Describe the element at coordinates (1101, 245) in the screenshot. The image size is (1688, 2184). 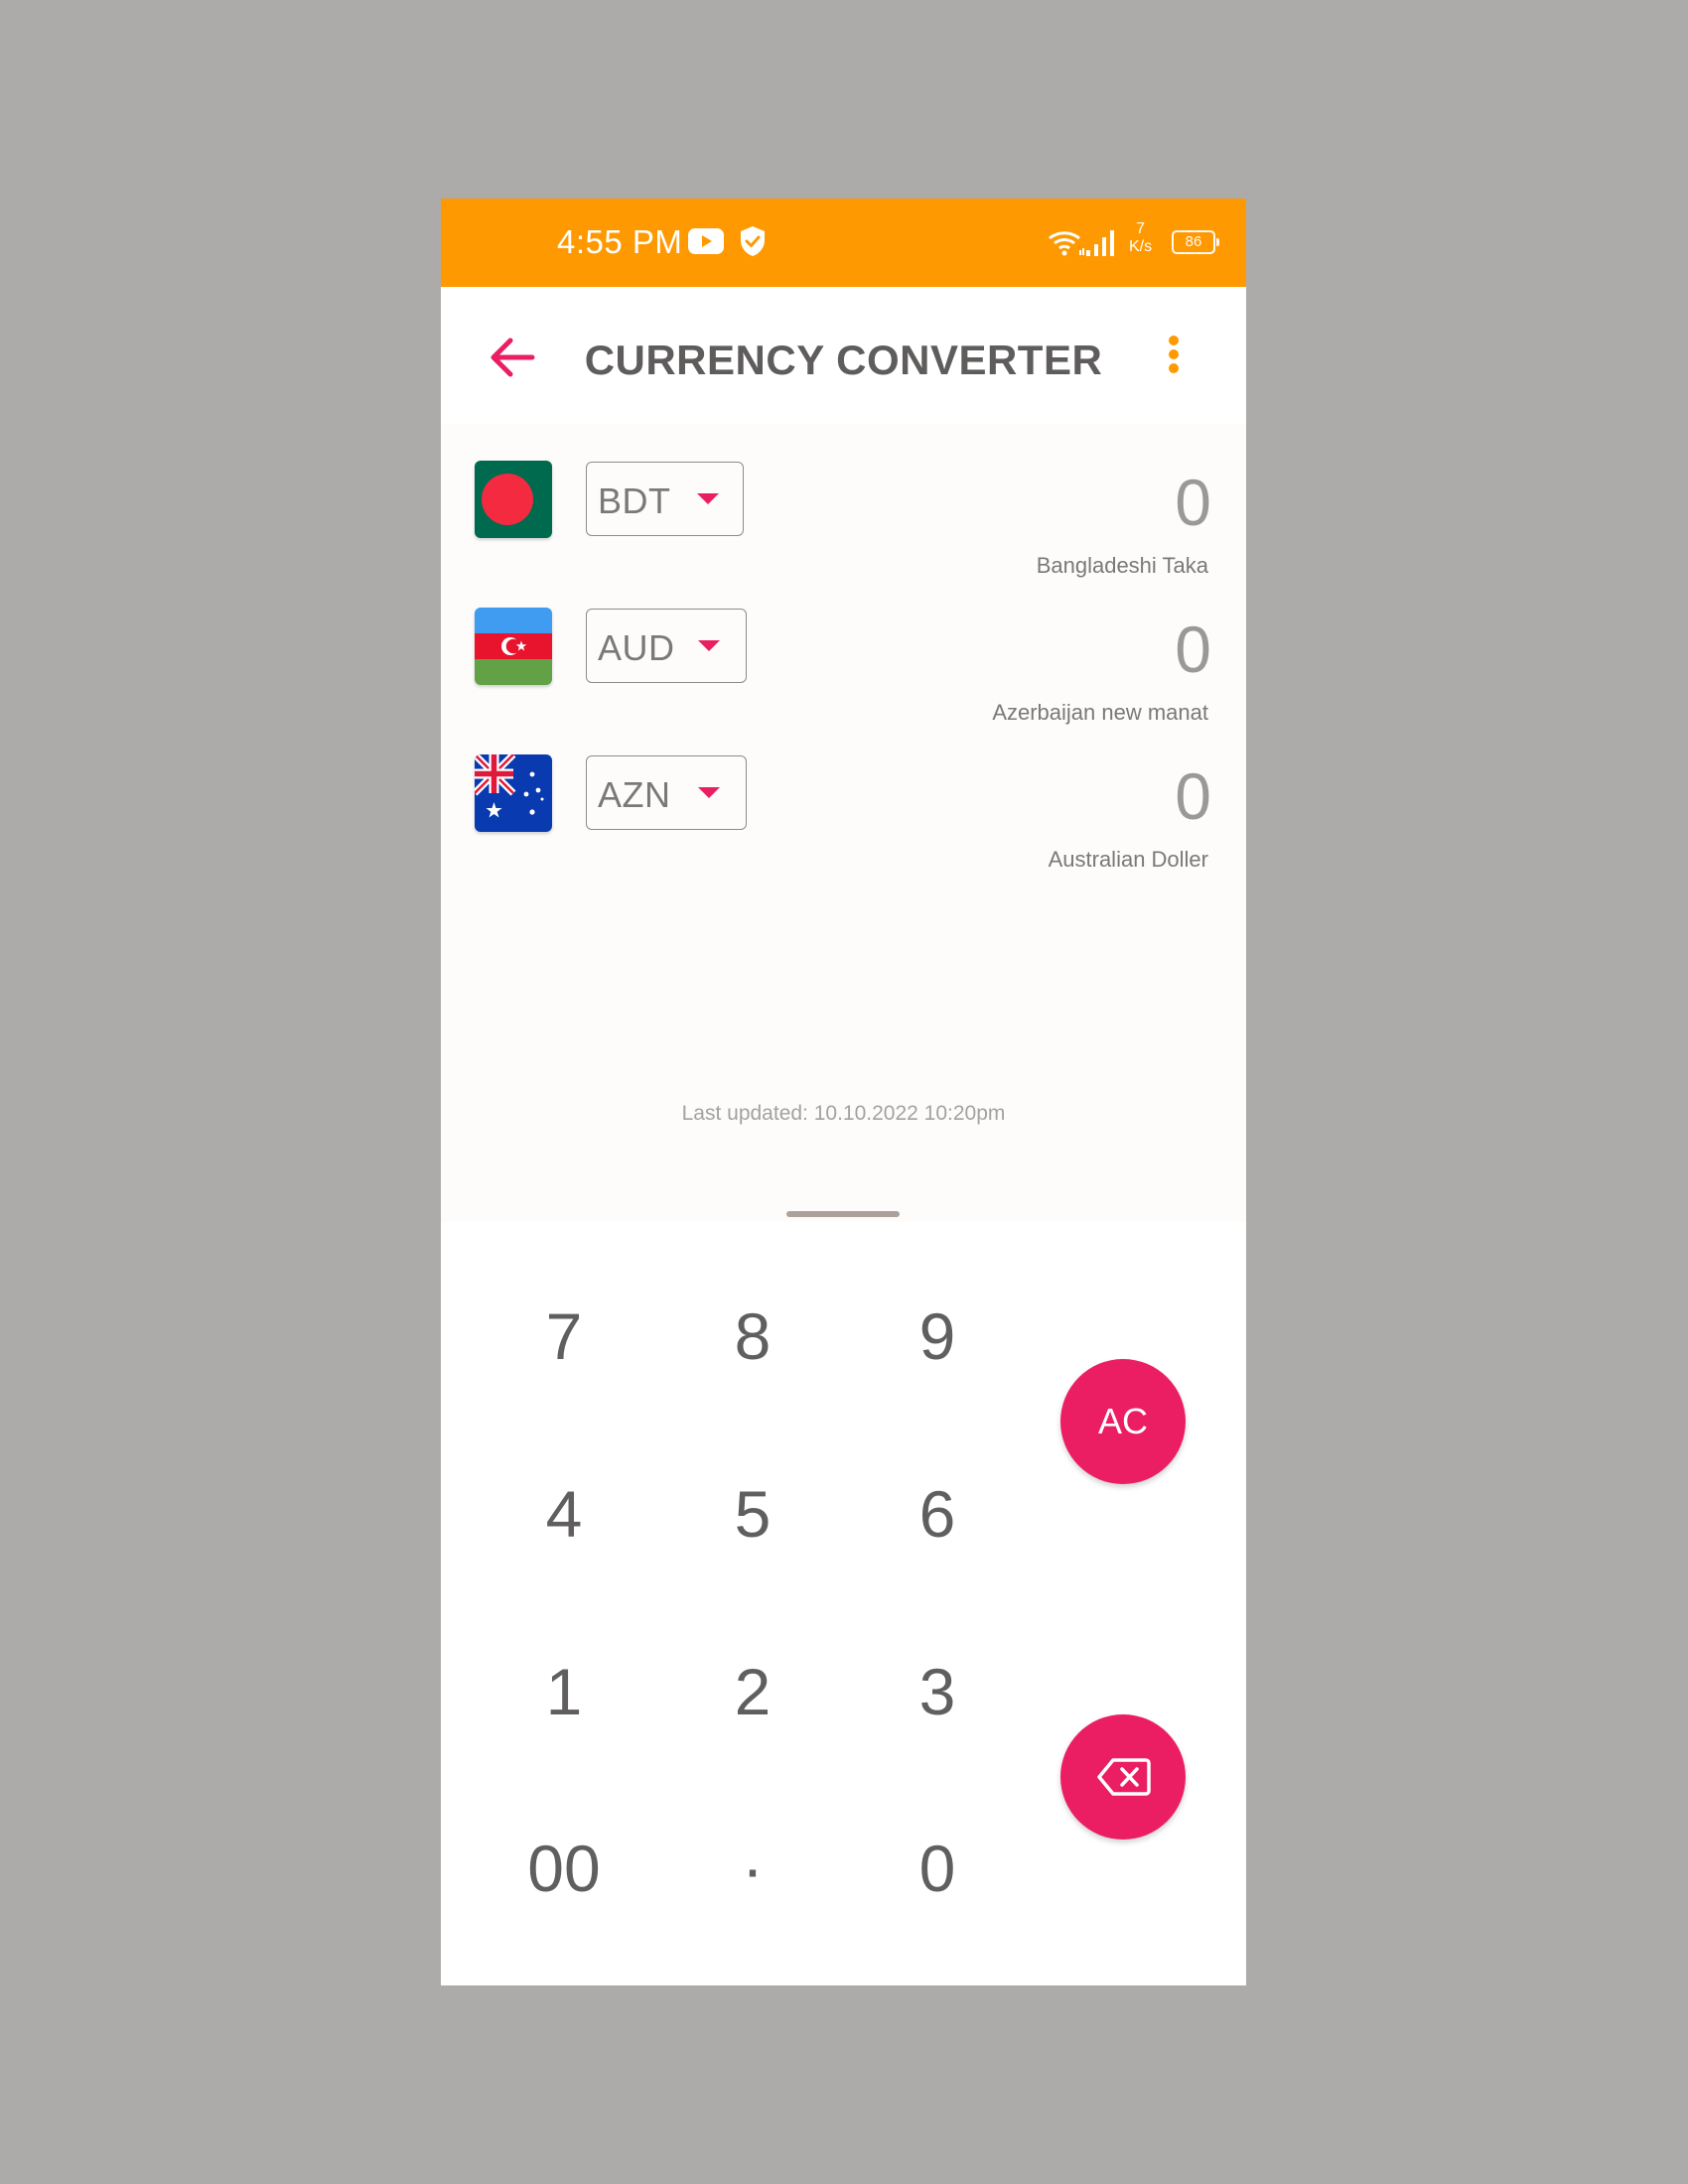
I see `signal-icon` at that location.